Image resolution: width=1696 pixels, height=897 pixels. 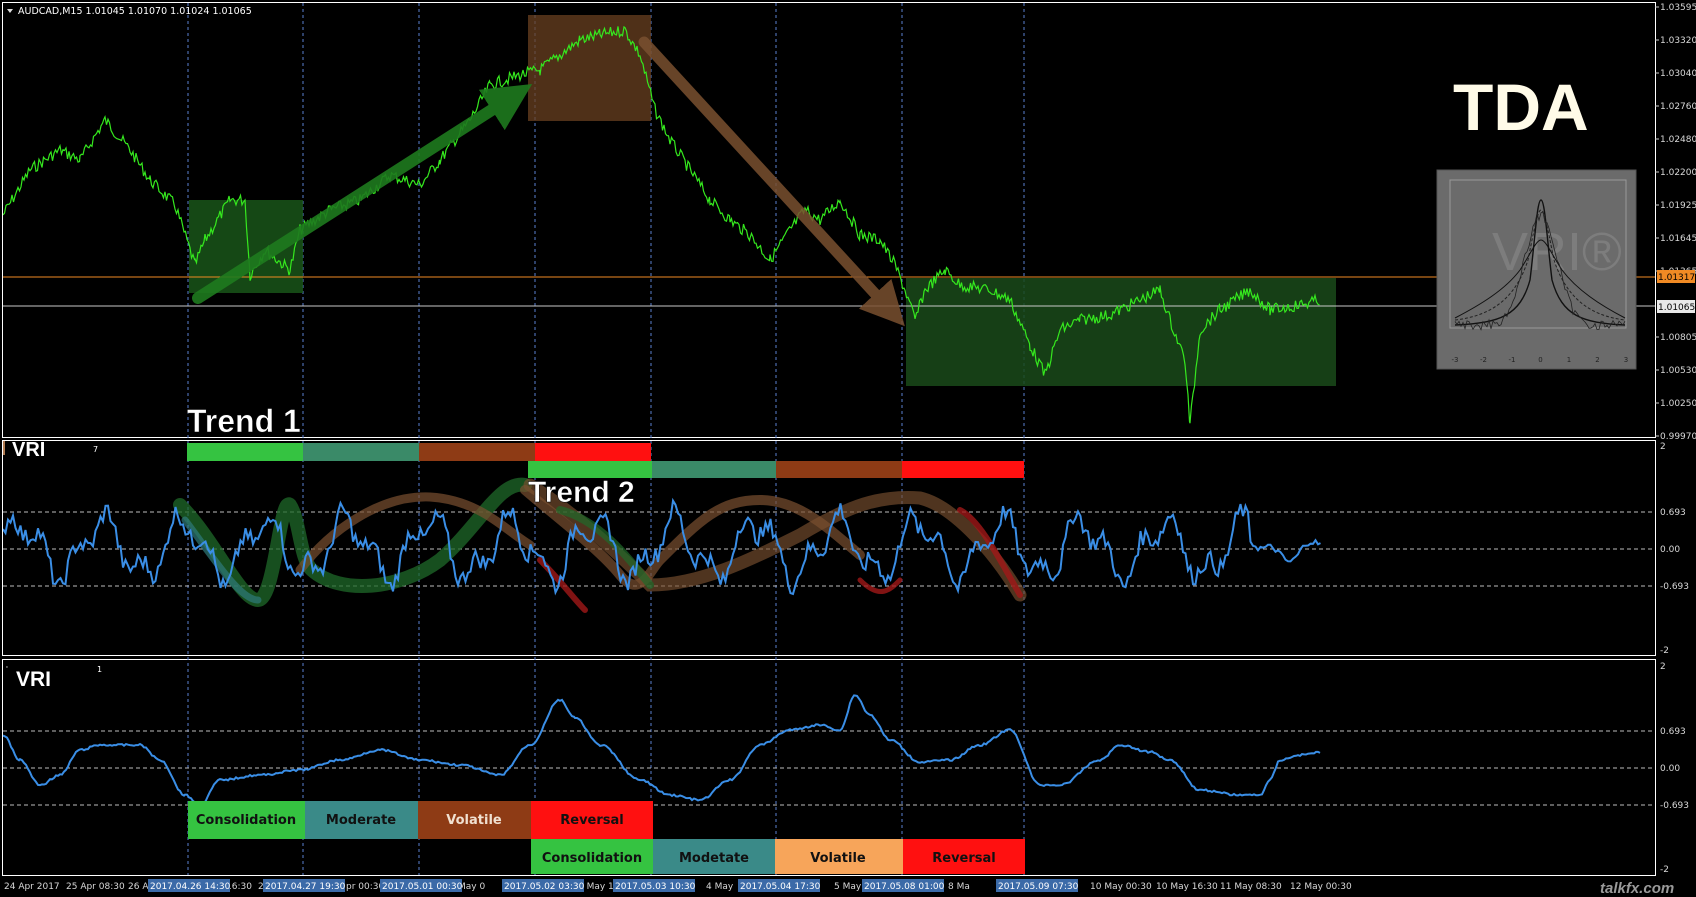 I want to click on brand-title: TDA, so click(x=1521, y=107).